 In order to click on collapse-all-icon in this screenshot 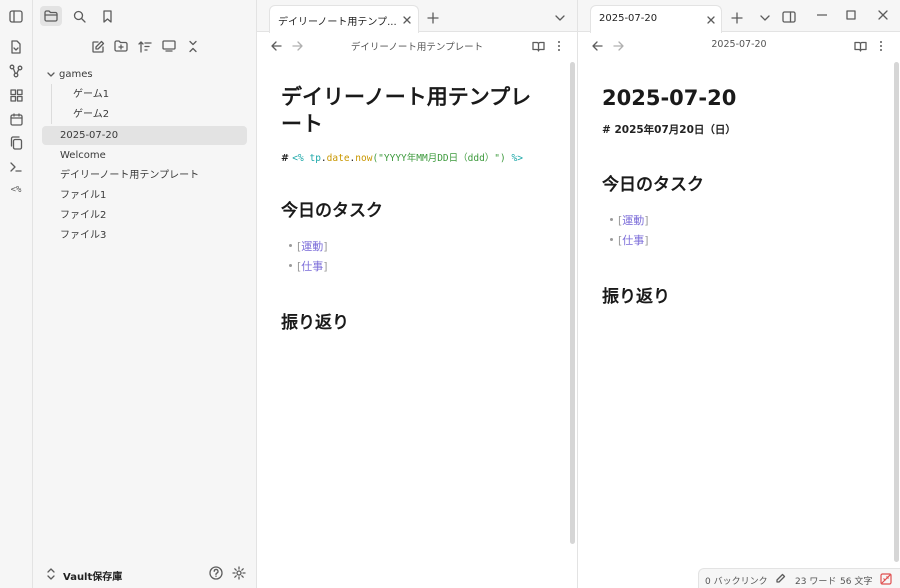, I will do `click(193, 46)`.